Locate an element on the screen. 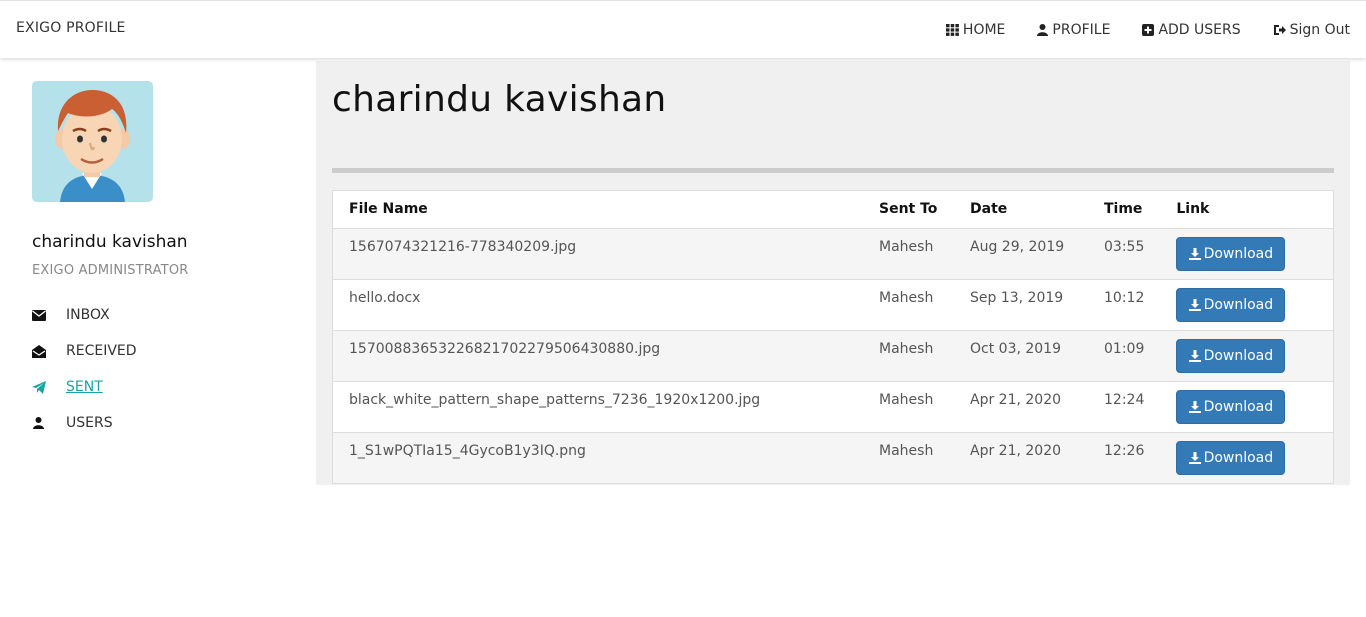 Image resolution: width=1366 pixels, height=617 pixels. sidebar-item-received: RECEIVED is located at coordinates (162, 351).